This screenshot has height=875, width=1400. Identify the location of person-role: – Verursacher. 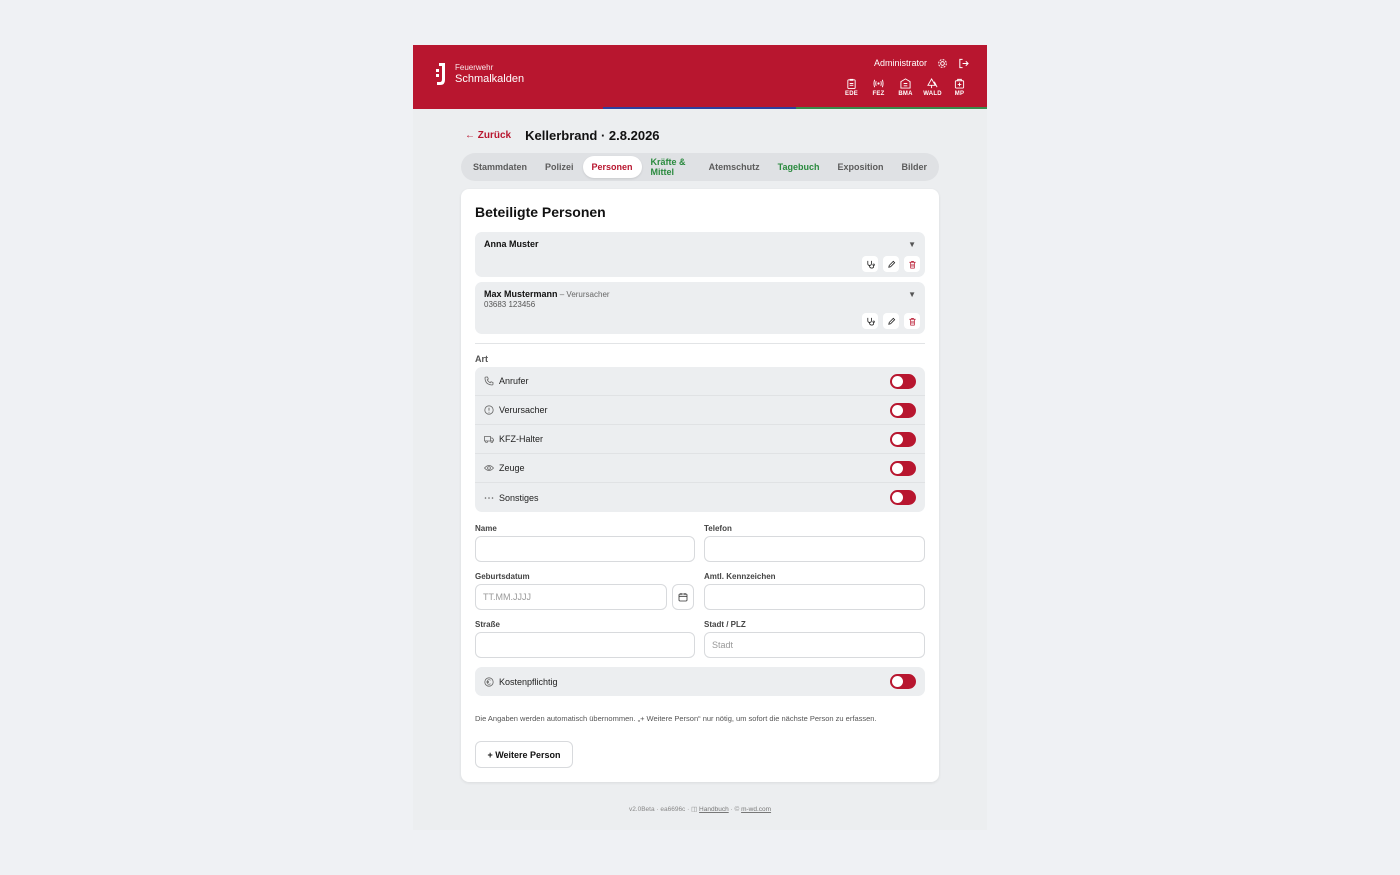
(583, 294).